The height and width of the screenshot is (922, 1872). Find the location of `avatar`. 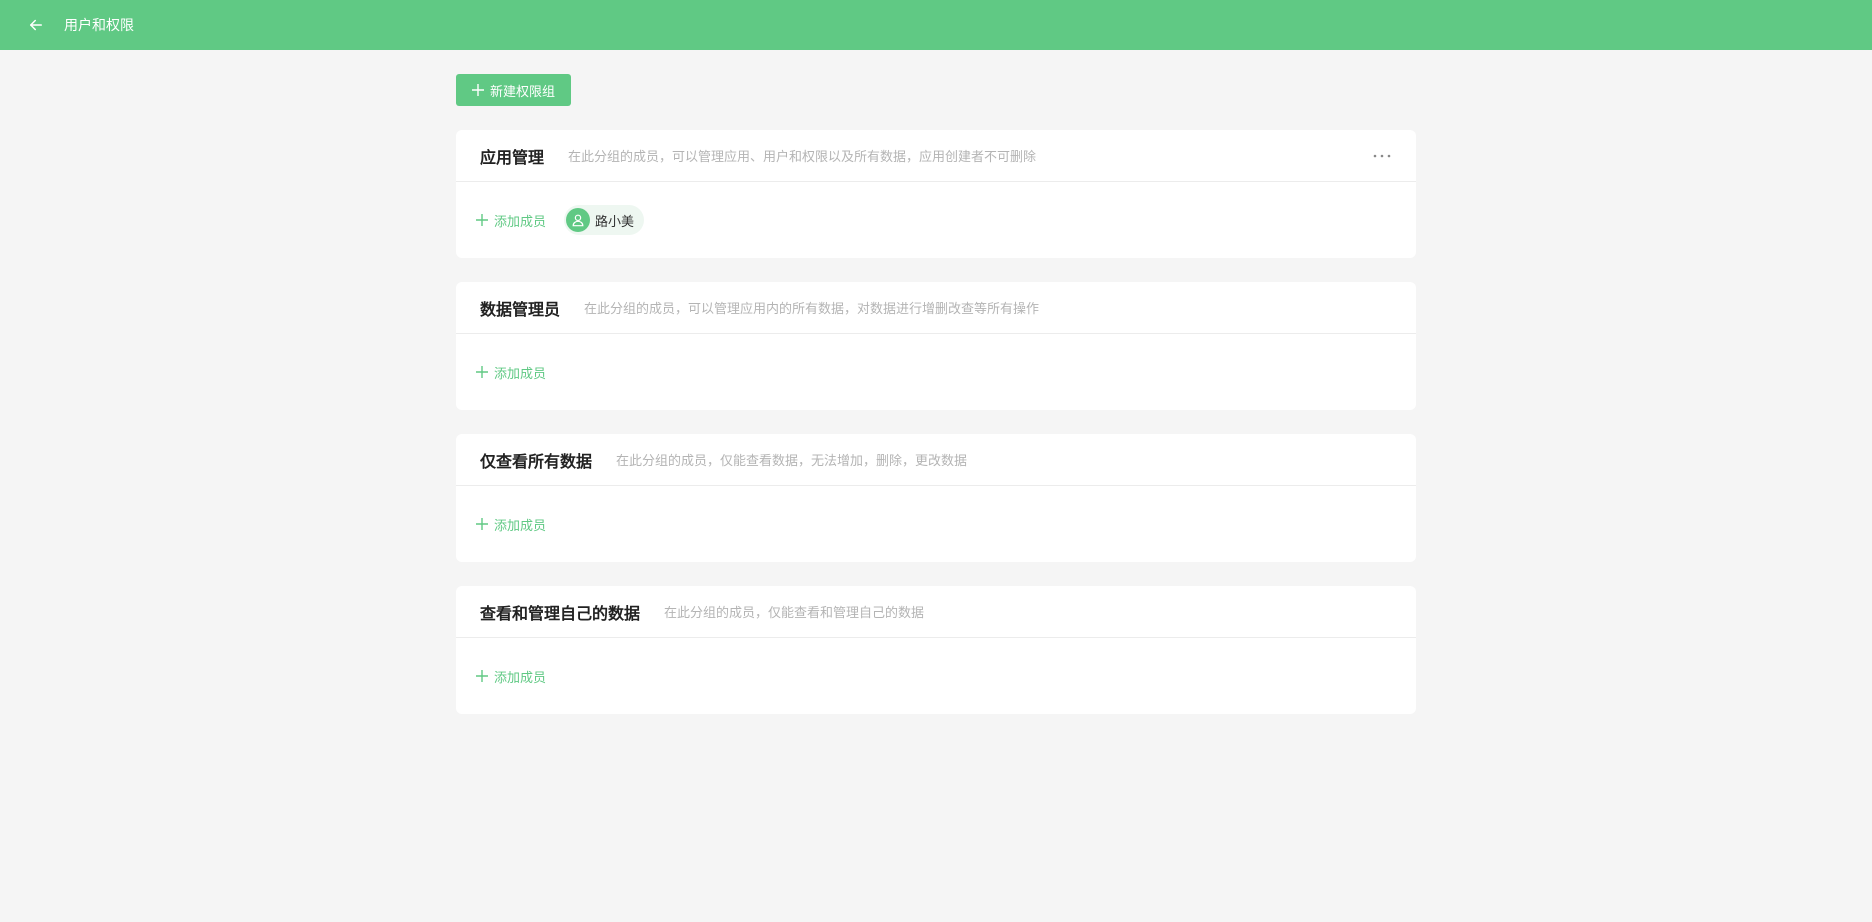

avatar is located at coordinates (578, 220).